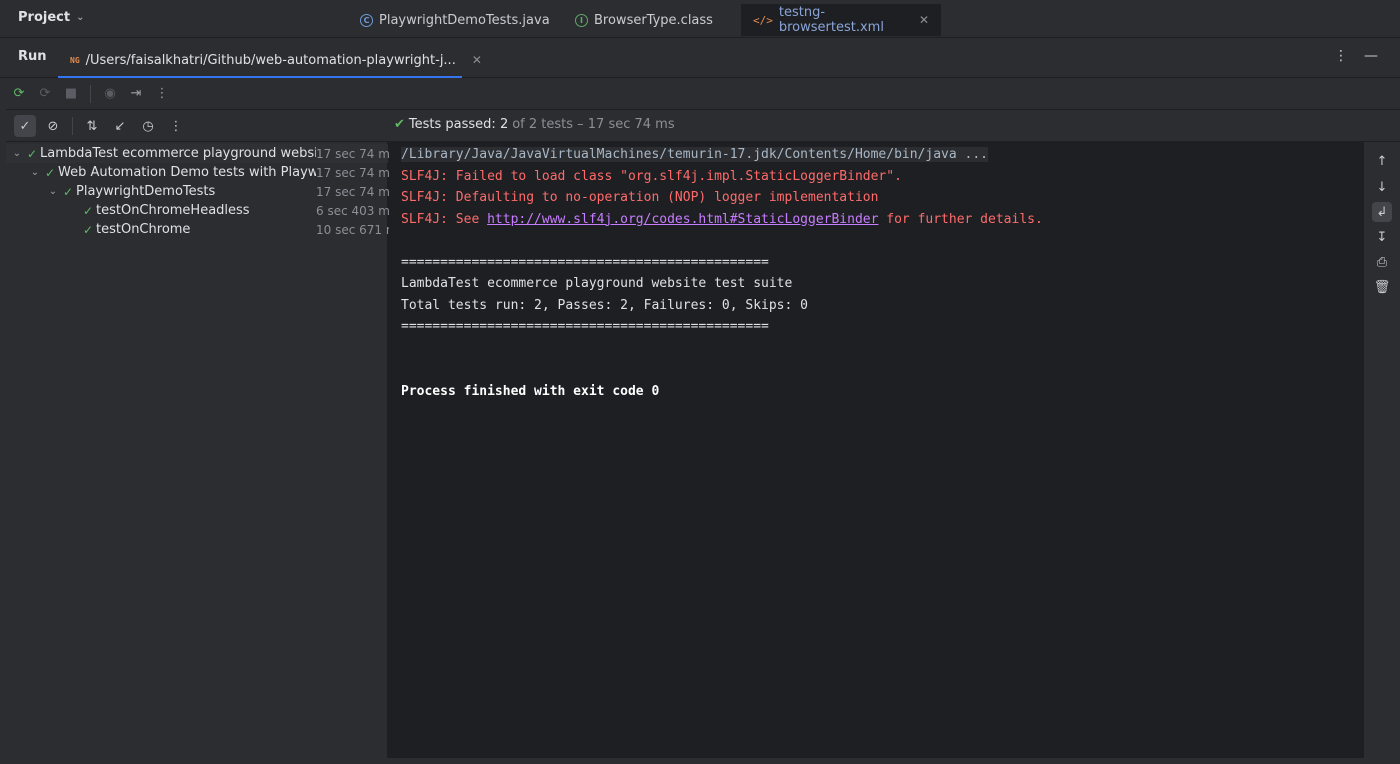 The image size is (1400, 764). I want to click on tab-testng-browsertest: </> testng-browsertest.xml ✕, so click(841, 20).